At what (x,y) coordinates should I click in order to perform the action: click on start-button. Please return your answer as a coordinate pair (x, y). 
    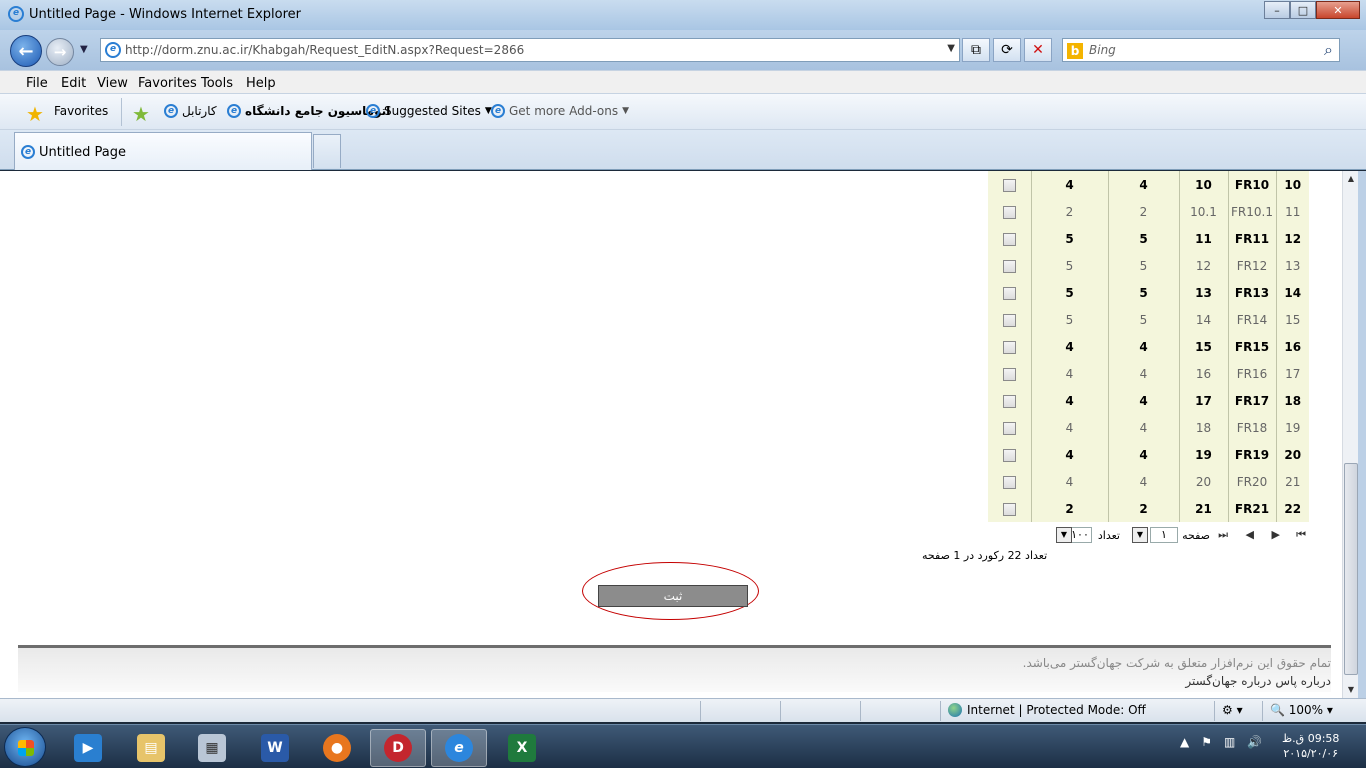
    Looking at the image, I should click on (25, 747).